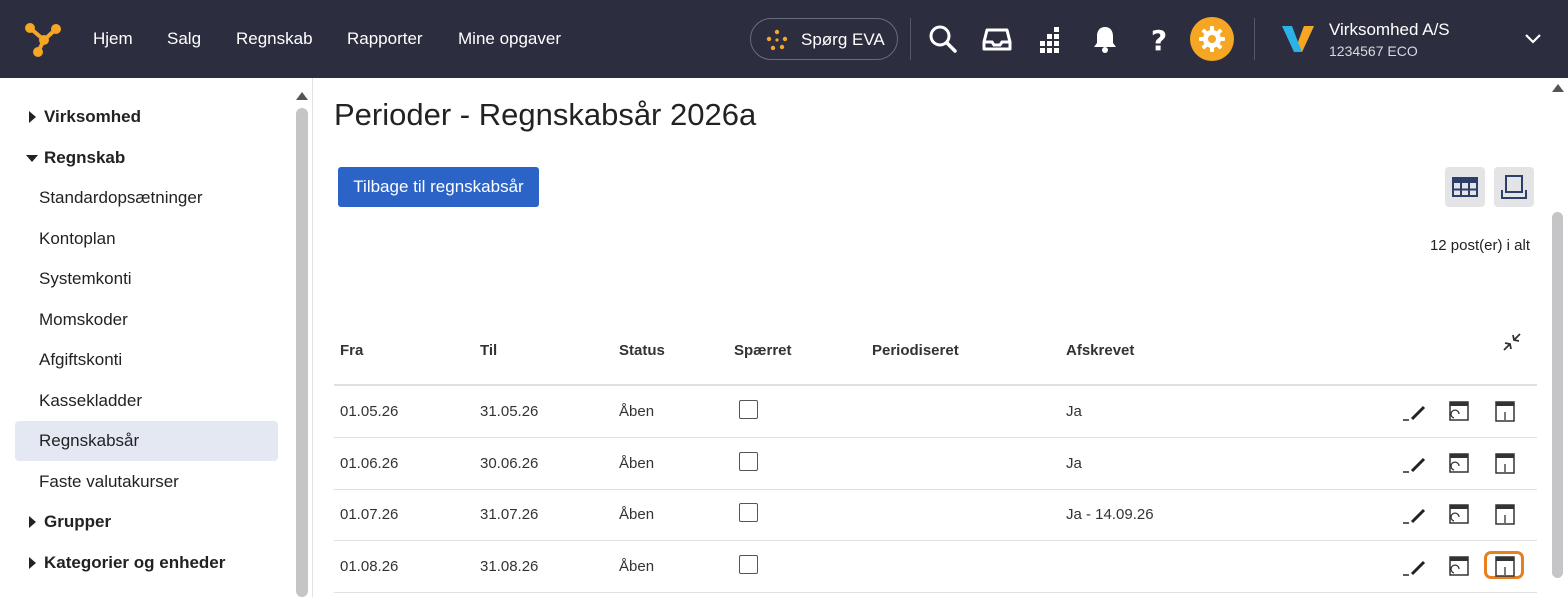 This screenshot has height=597, width=1568. What do you see at coordinates (915, 350) in the screenshot?
I see `column-header-periodiseret: Periodiseret` at bounding box center [915, 350].